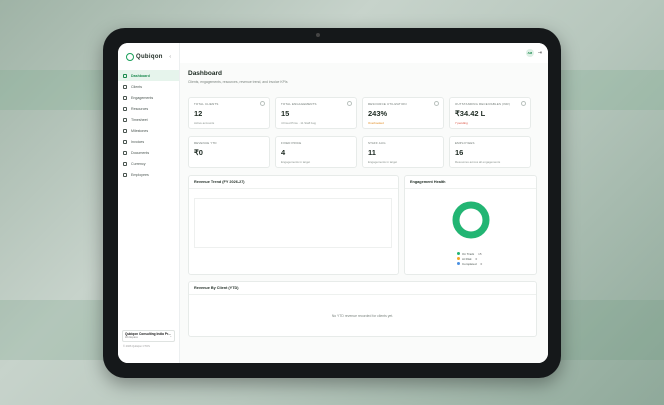 The height and width of the screenshot is (405, 664). I want to click on sidebar-item-milestones: Milestones, so click(148, 130).